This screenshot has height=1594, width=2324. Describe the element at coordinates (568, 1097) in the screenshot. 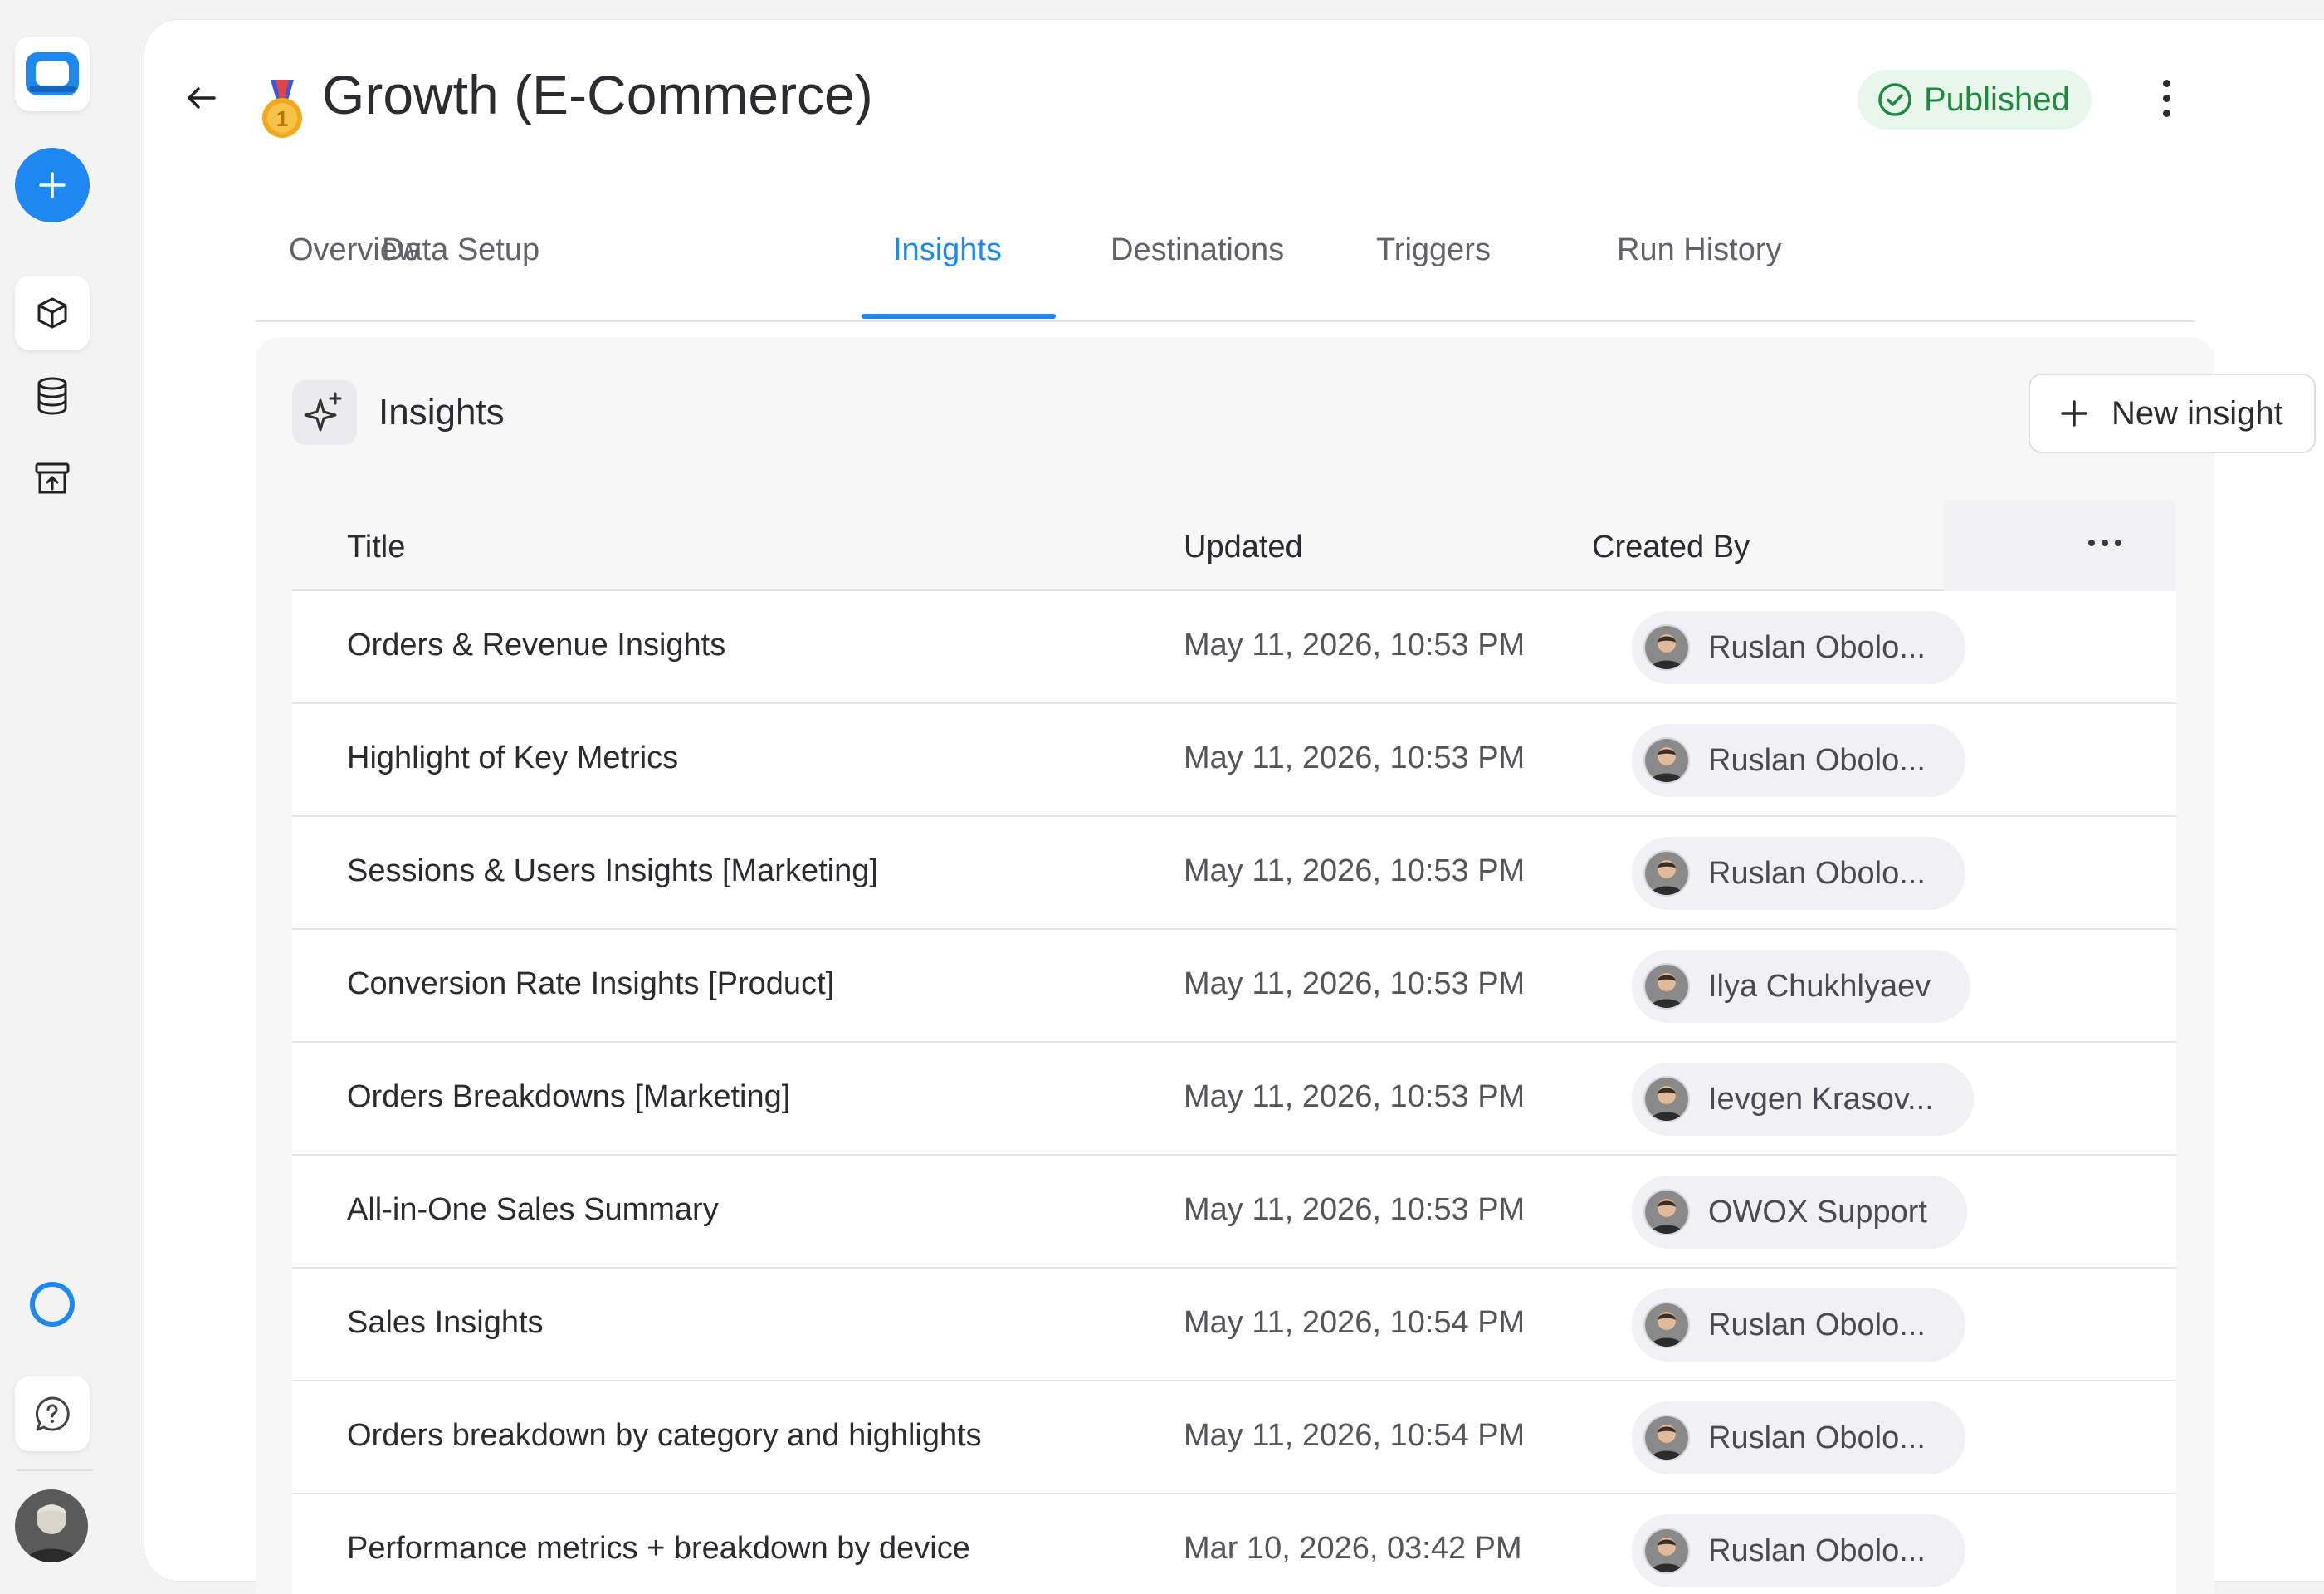

I see `insight-title: Orders Breakdowns [Marketing]` at that location.